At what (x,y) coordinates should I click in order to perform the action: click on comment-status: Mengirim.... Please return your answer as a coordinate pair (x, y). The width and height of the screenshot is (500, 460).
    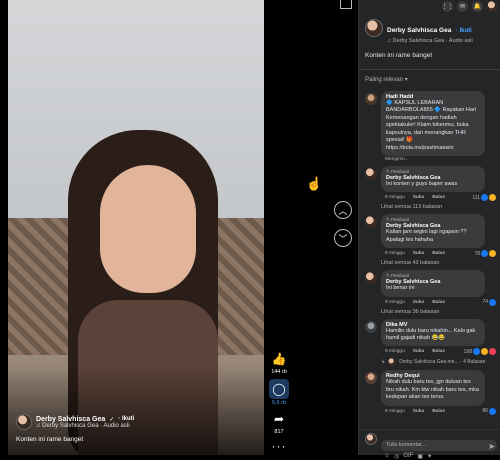
    Looking at the image, I should click on (397, 159).